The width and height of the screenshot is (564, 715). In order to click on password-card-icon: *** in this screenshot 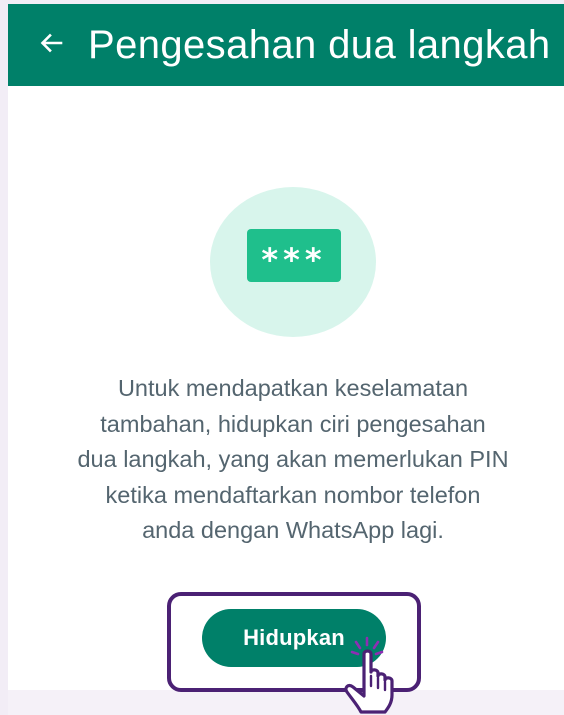, I will do `click(294, 255)`.